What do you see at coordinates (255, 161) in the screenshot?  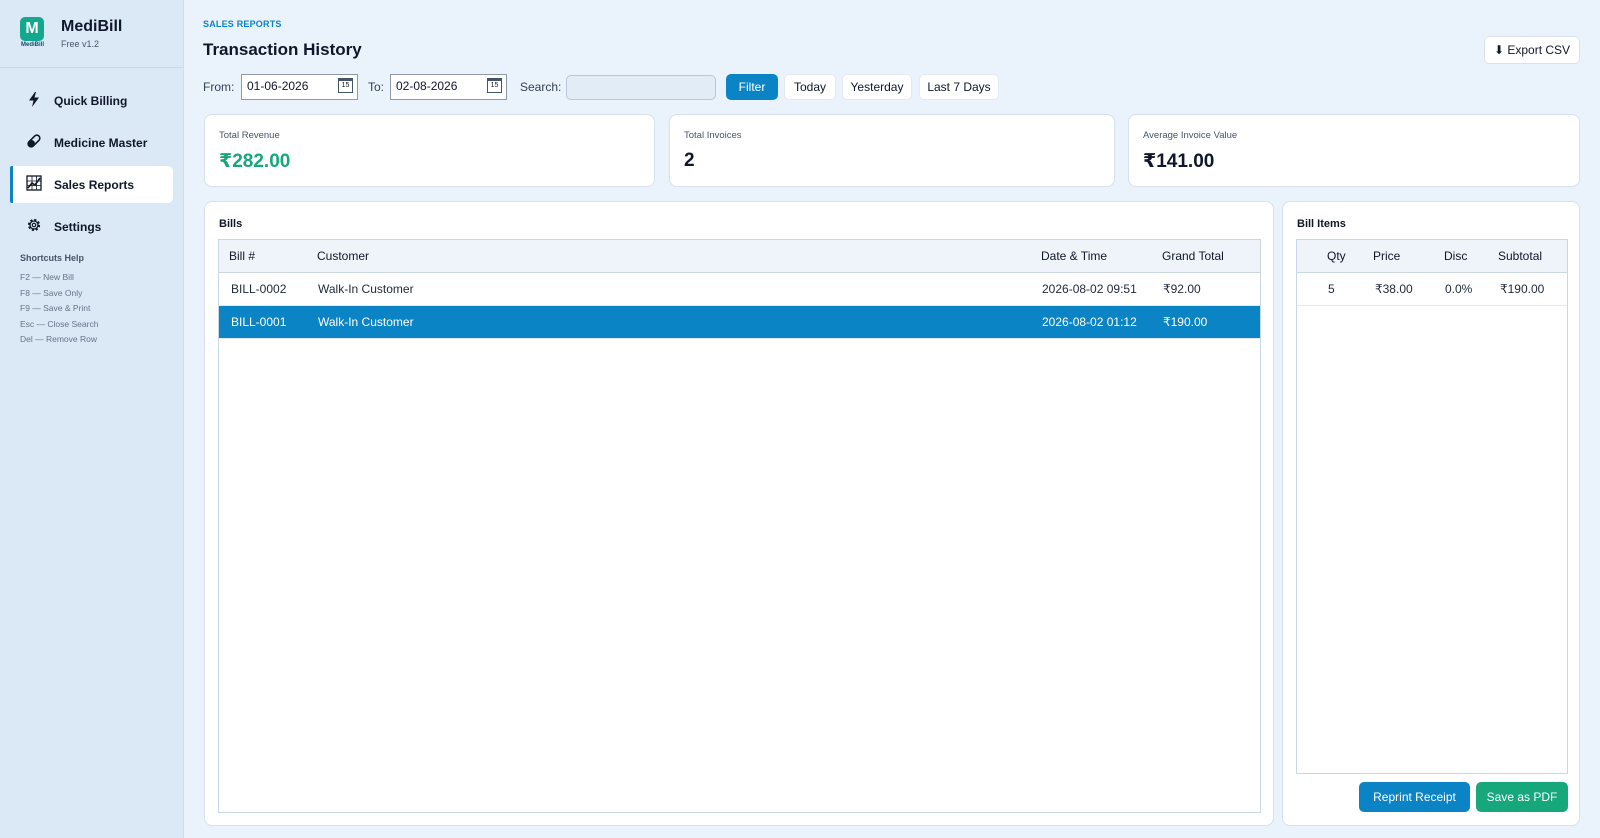 I see `total-revenue-value: ₹282.00` at bounding box center [255, 161].